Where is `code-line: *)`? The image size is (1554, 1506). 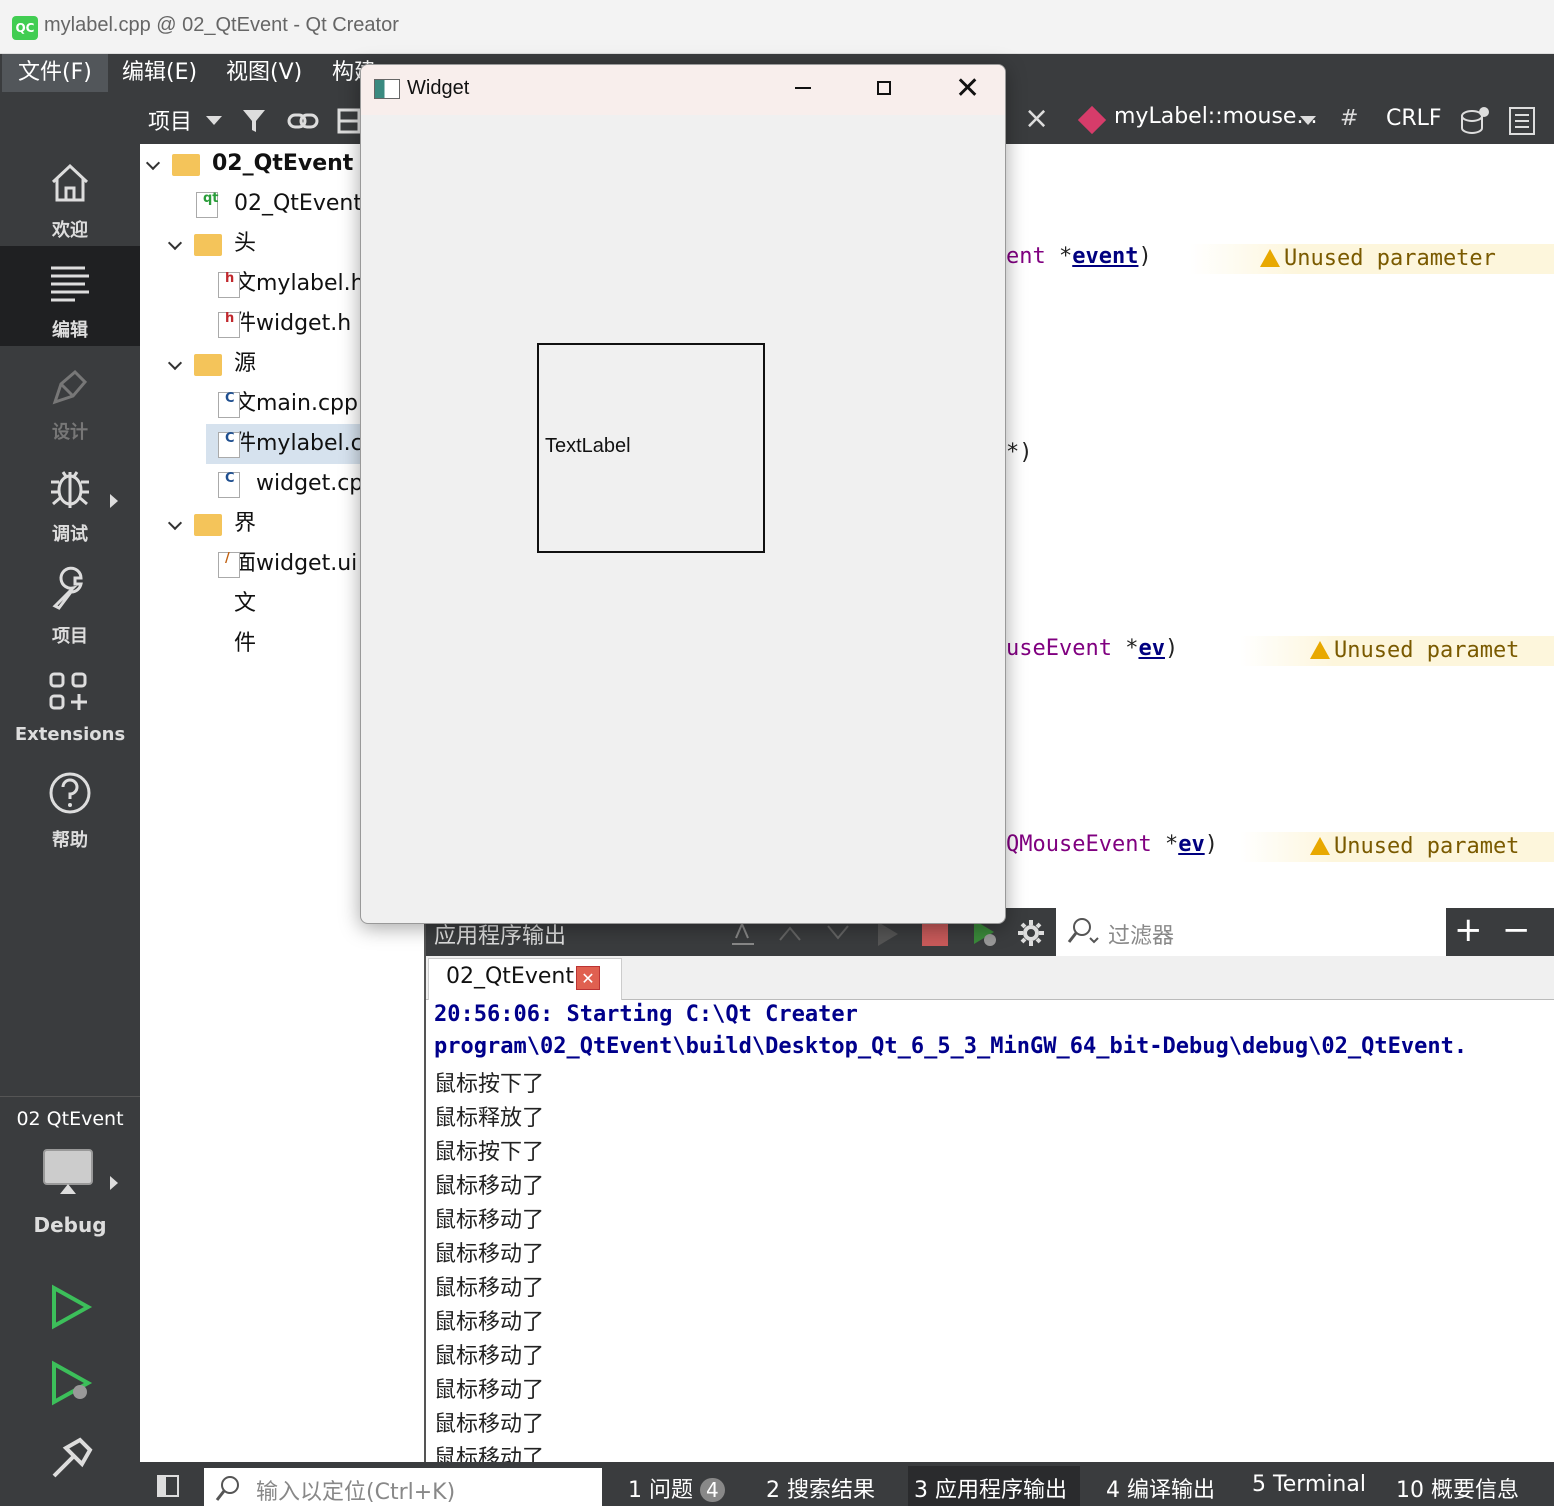
code-line: *) is located at coordinates (1019, 452).